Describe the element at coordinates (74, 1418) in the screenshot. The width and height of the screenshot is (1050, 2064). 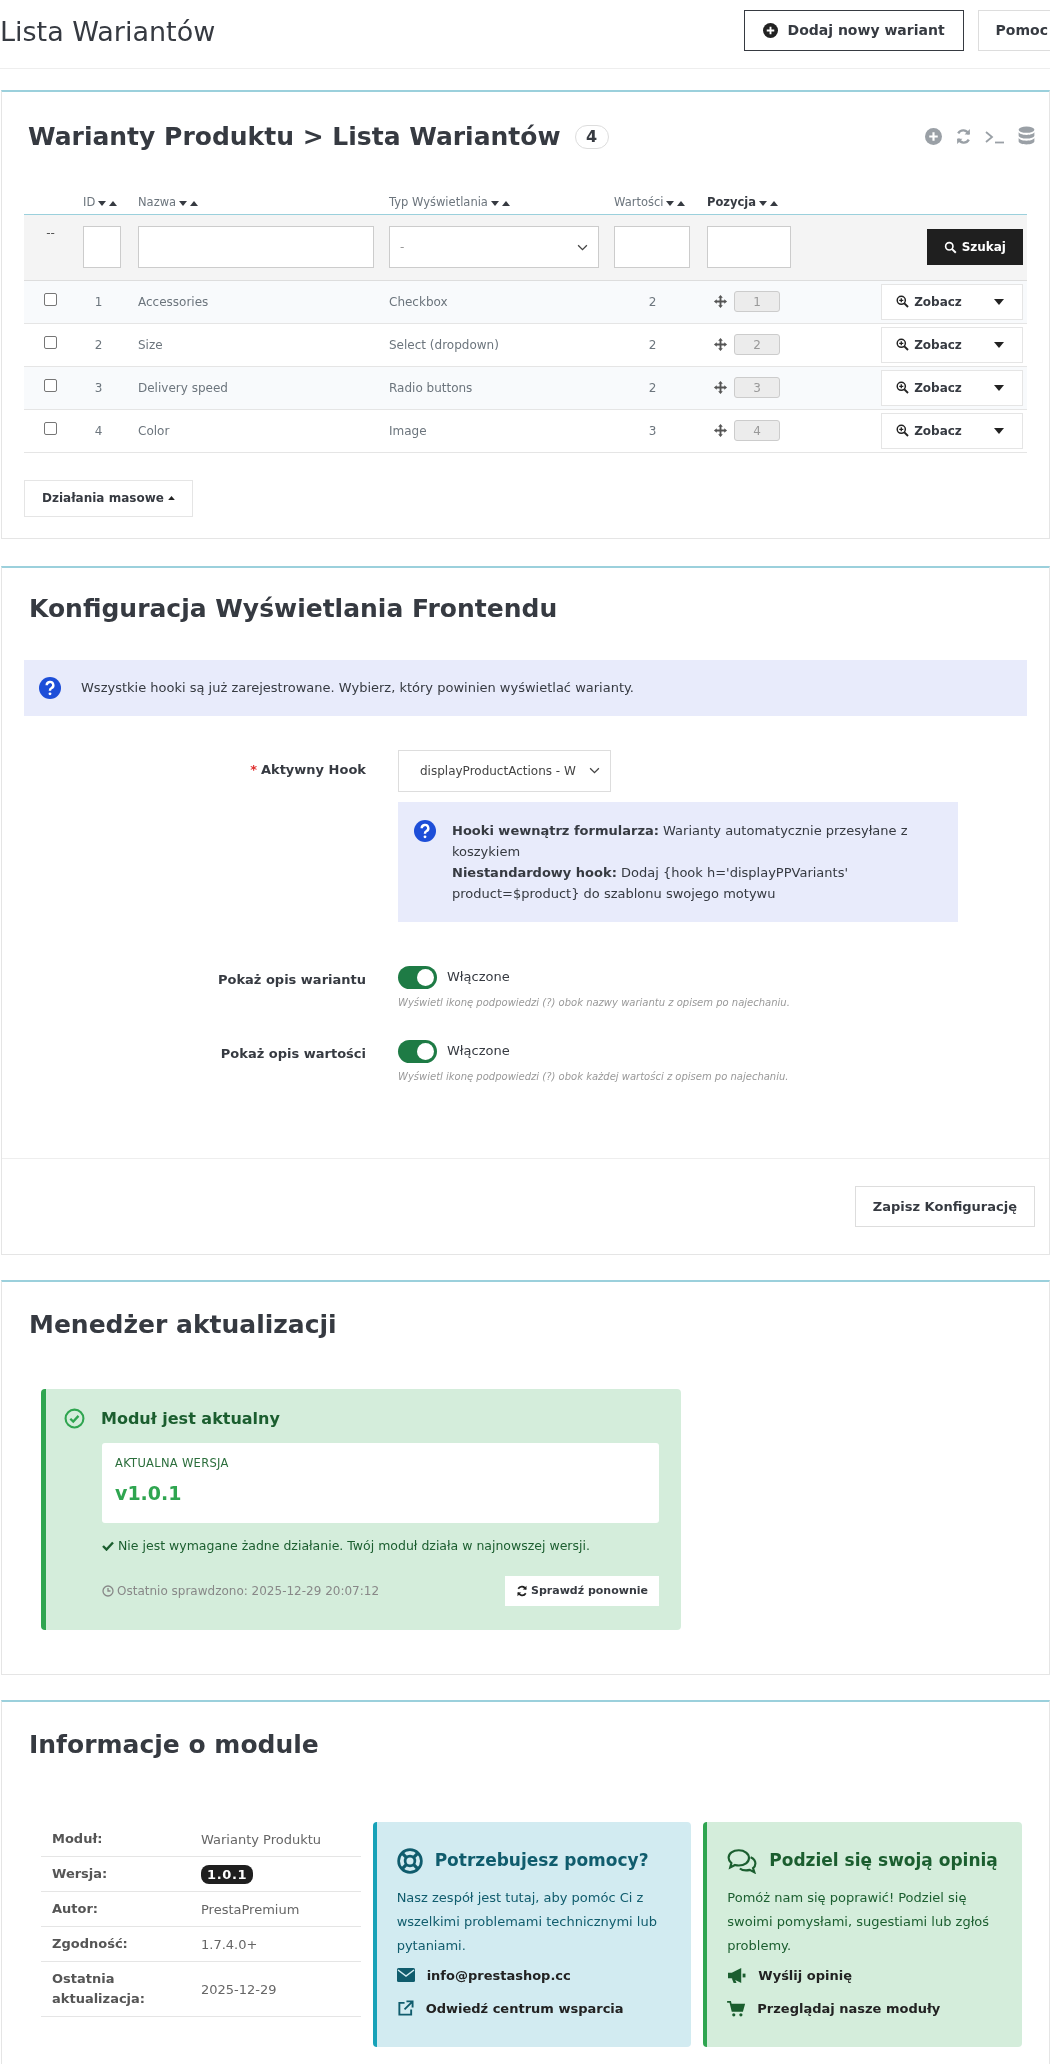
I see `check-circle-icon` at that location.